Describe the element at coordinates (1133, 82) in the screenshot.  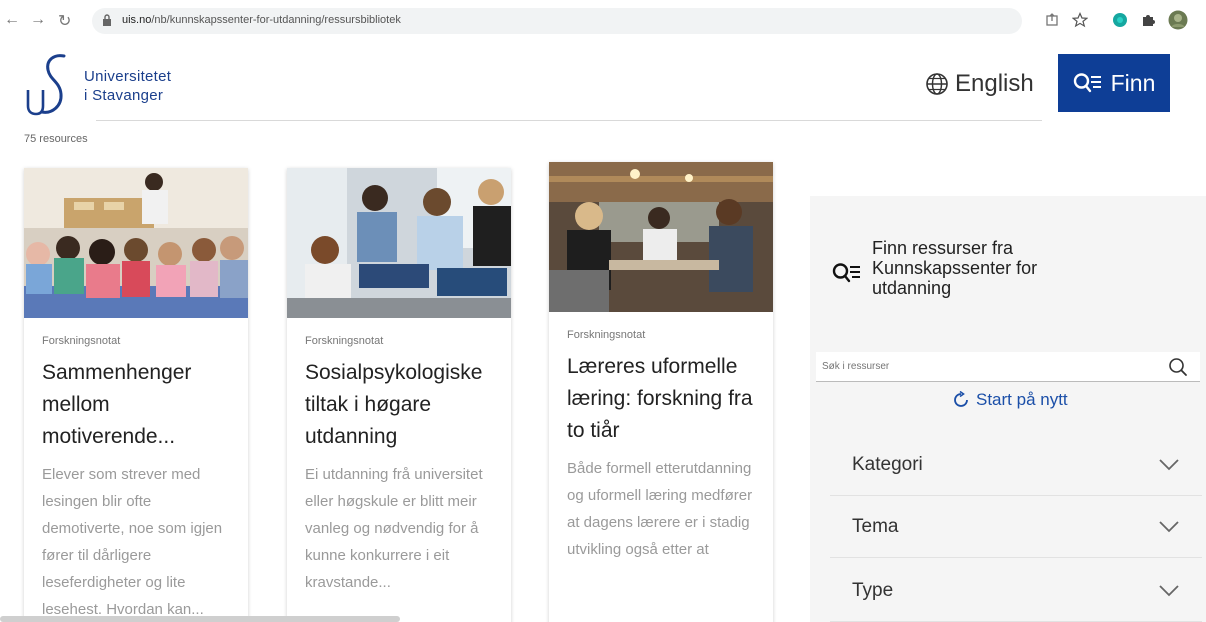
I see `finn-label: Finn` at that location.